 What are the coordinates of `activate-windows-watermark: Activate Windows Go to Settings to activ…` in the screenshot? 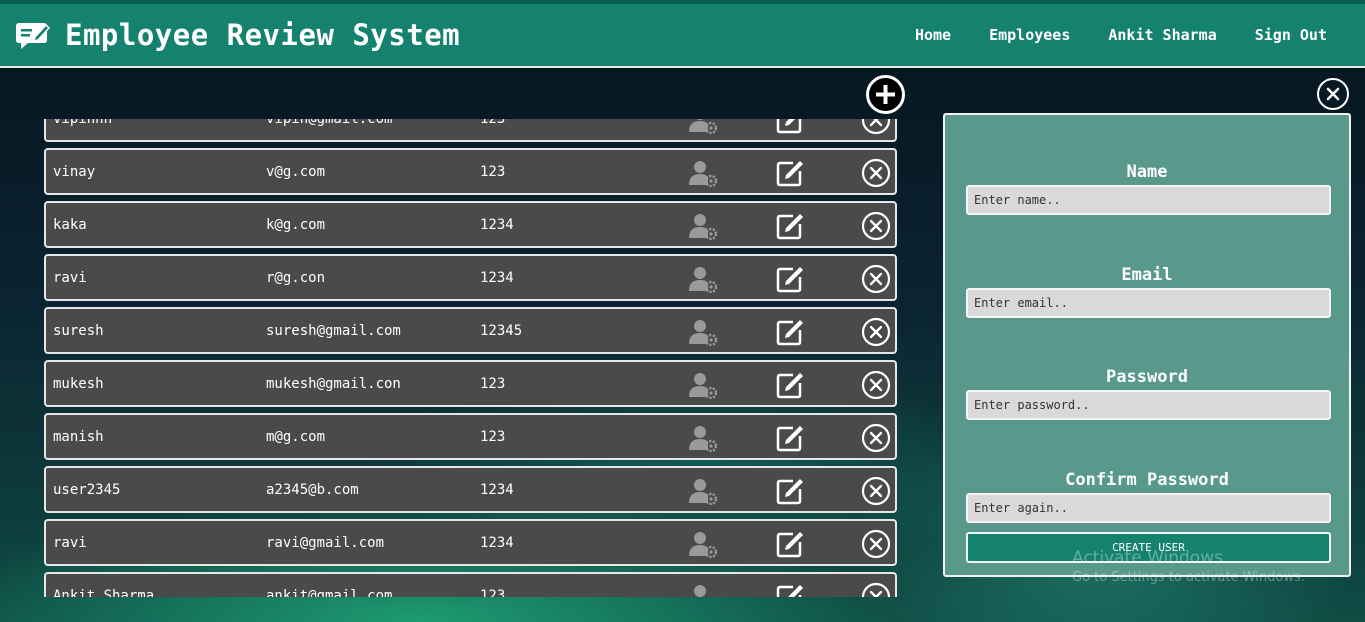 It's located at (1188, 566).